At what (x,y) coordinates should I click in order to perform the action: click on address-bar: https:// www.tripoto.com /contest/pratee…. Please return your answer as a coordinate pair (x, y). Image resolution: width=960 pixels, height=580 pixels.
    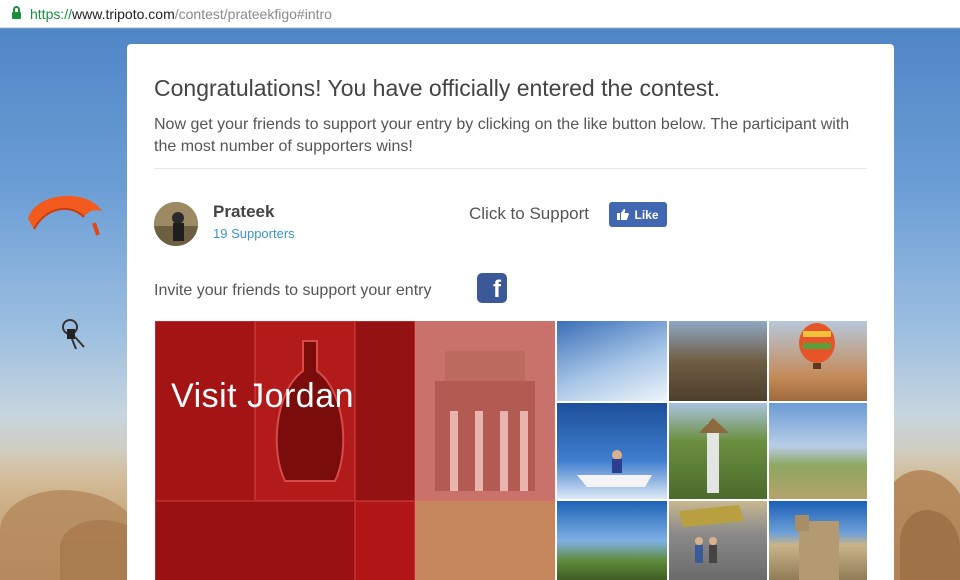
    Looking at the image, I should click on (480, 14).